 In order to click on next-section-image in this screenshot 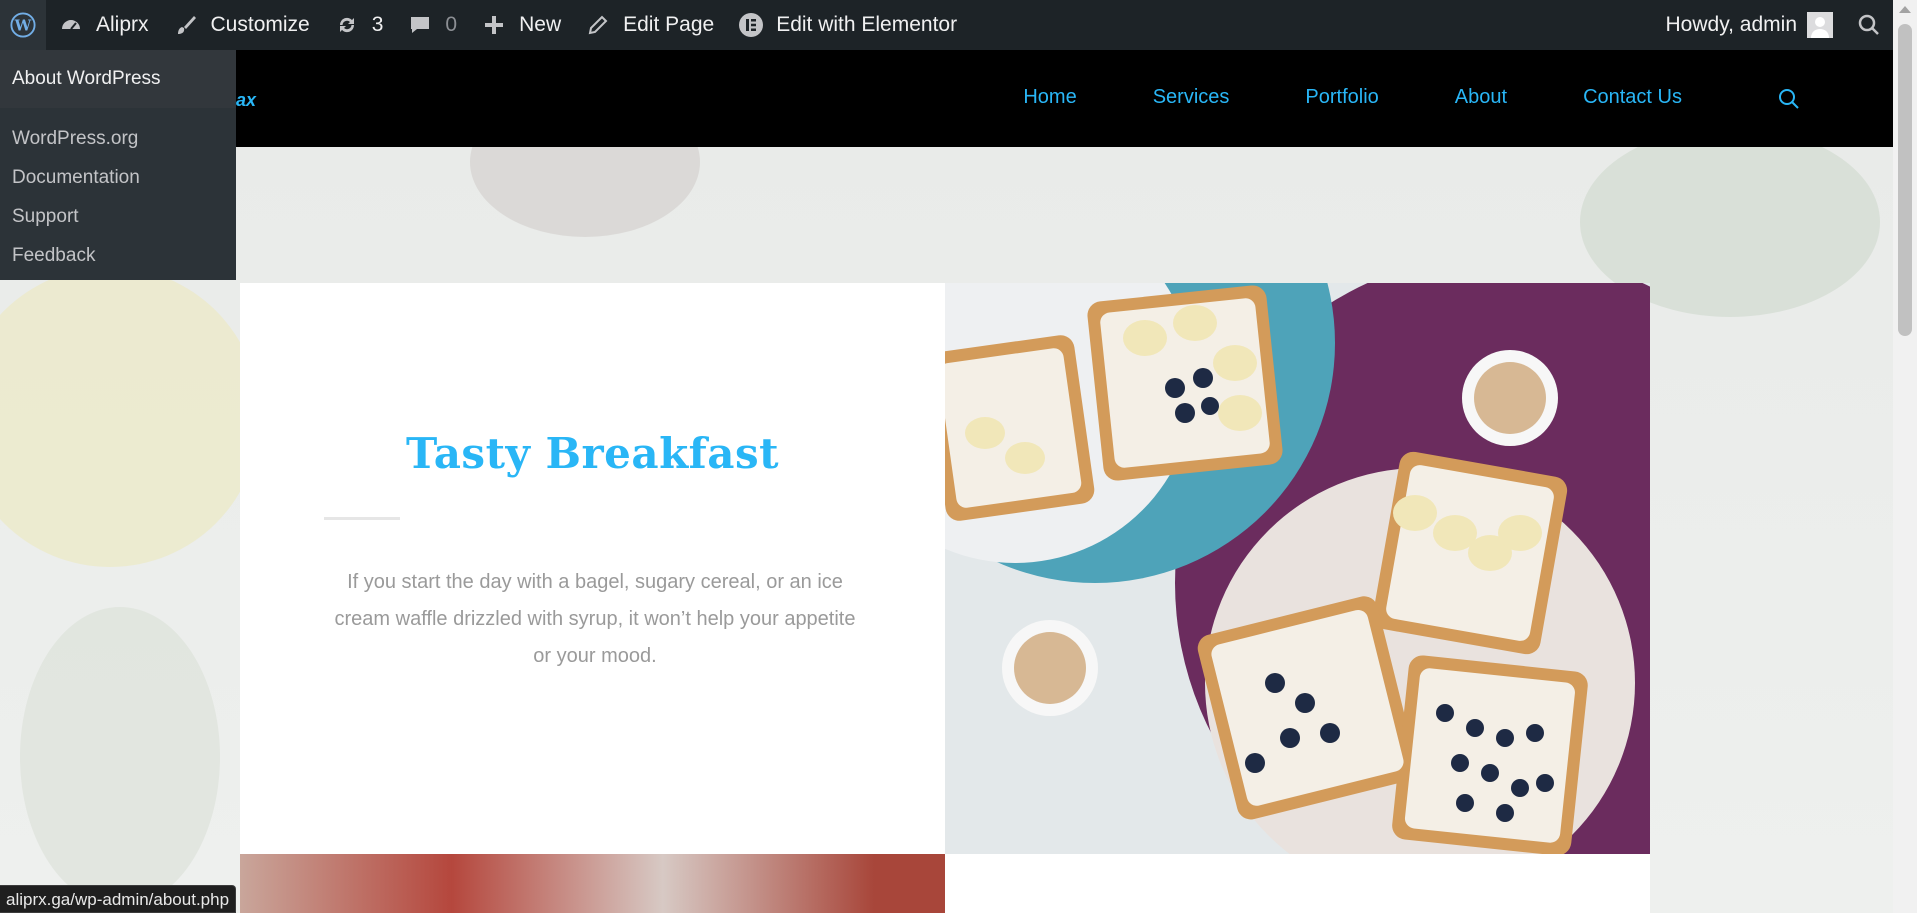, I will do `click(592, 883)`.